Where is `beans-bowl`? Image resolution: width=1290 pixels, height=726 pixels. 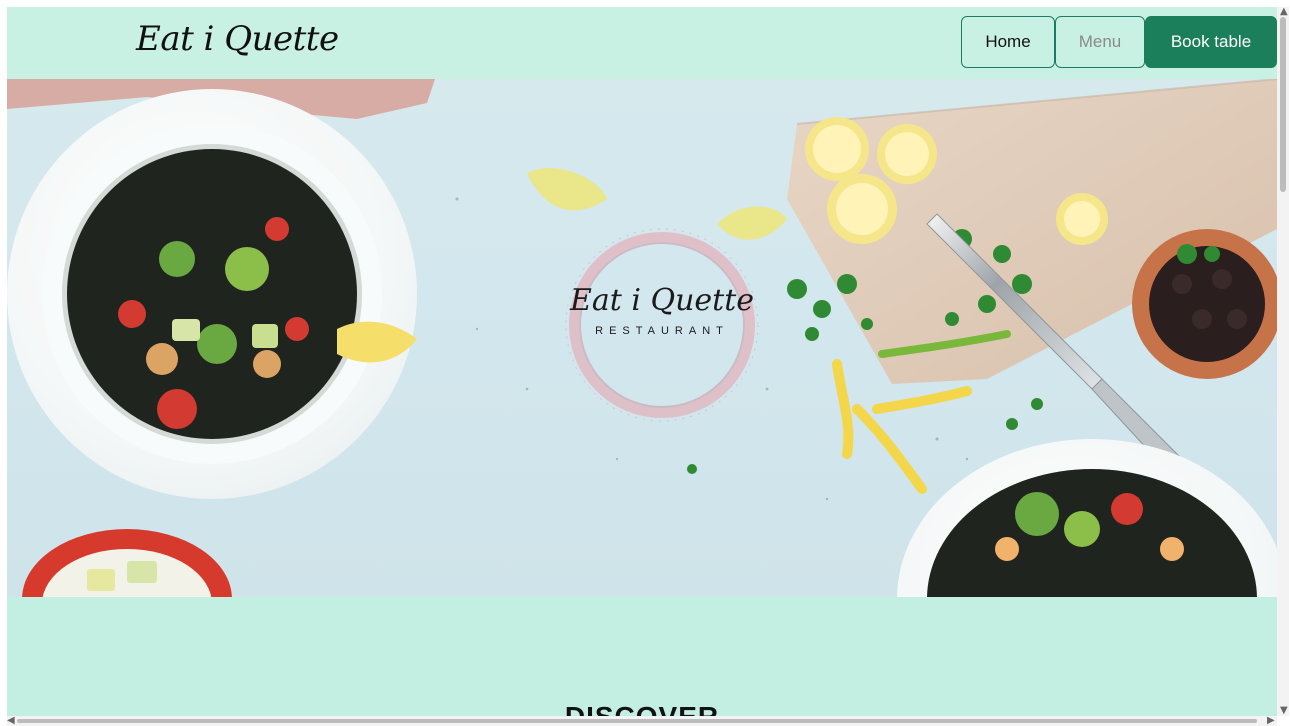
beans-bowl is located at coordinates (1204, 304).